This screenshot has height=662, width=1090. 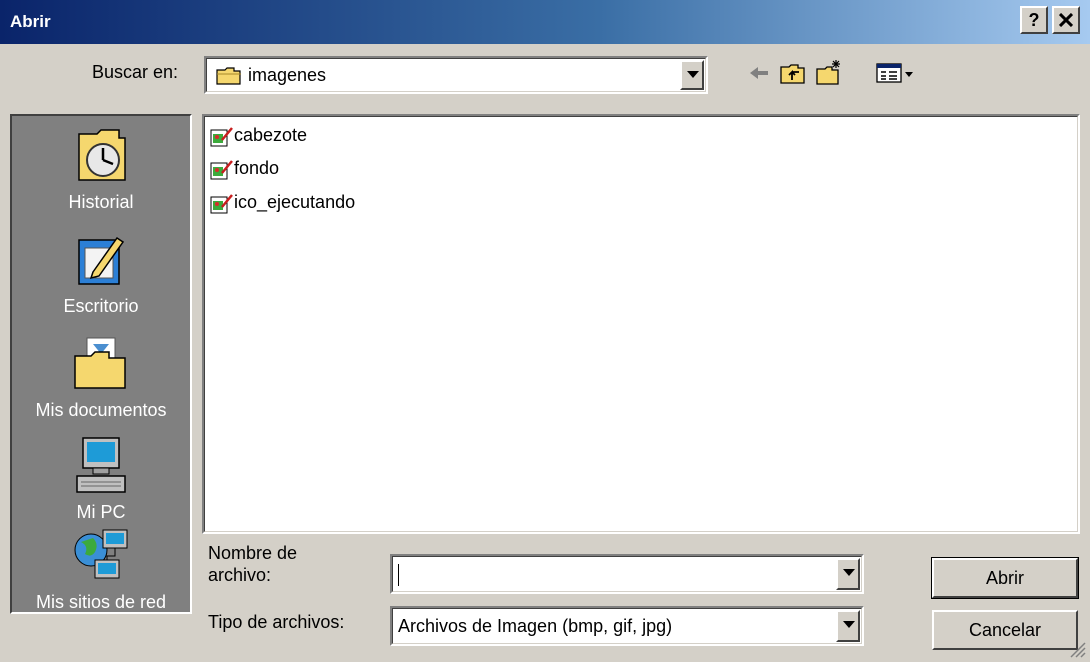 I want to click on desktop-icon, so click(x=101, y=260).